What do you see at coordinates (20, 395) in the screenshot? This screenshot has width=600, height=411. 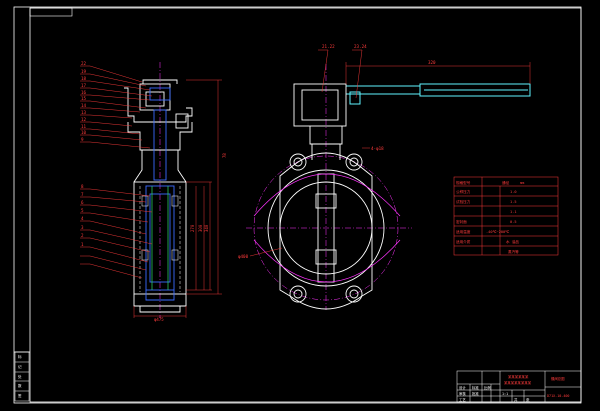 I see `revision-cell: 签` at bounding box center [20, 395].